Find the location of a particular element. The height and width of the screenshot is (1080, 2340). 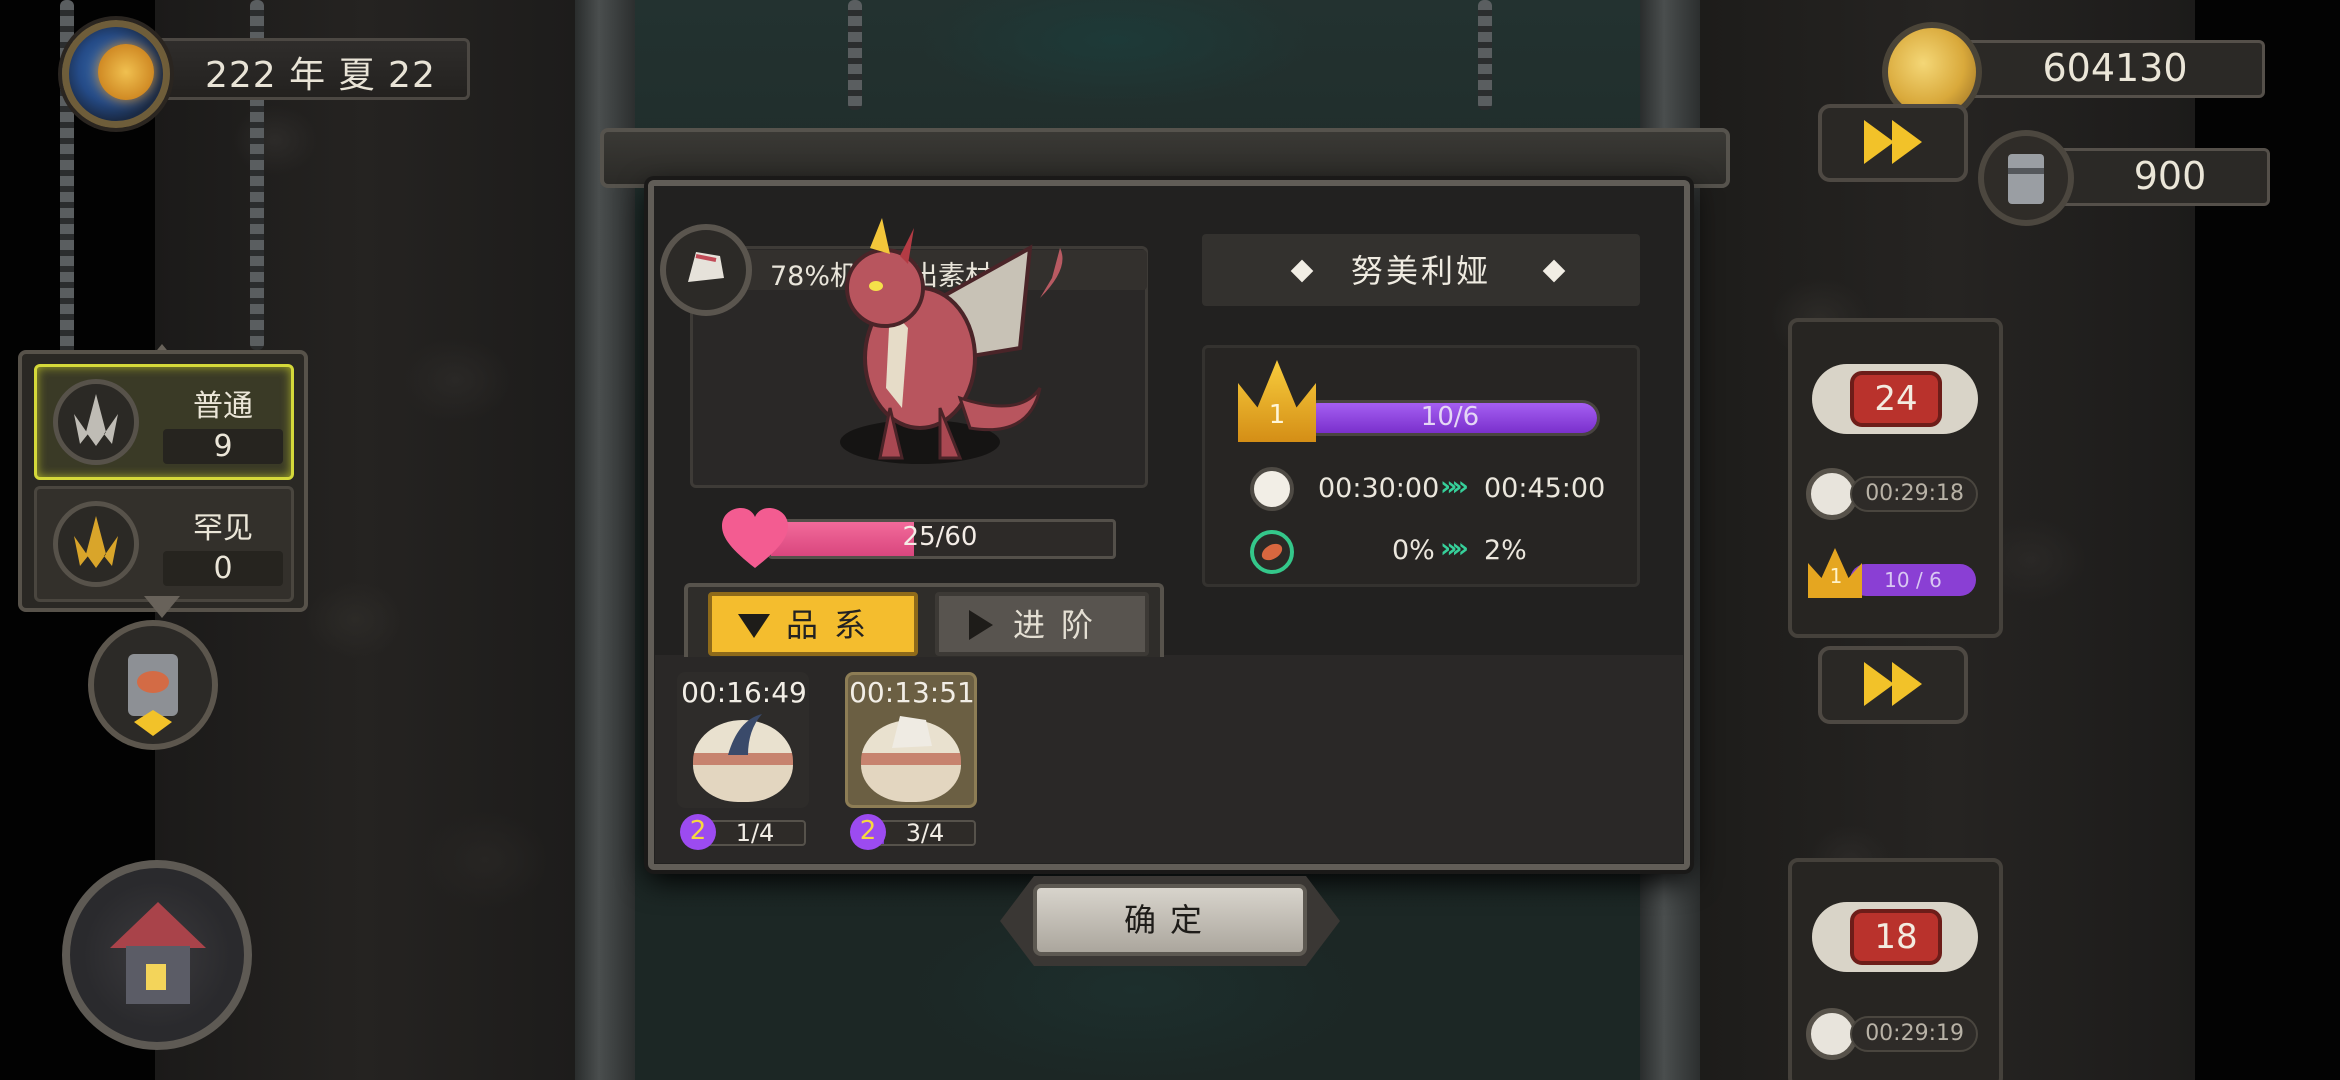

side-level-progress: 10 / 6 is located at coordinates (1913, 580).